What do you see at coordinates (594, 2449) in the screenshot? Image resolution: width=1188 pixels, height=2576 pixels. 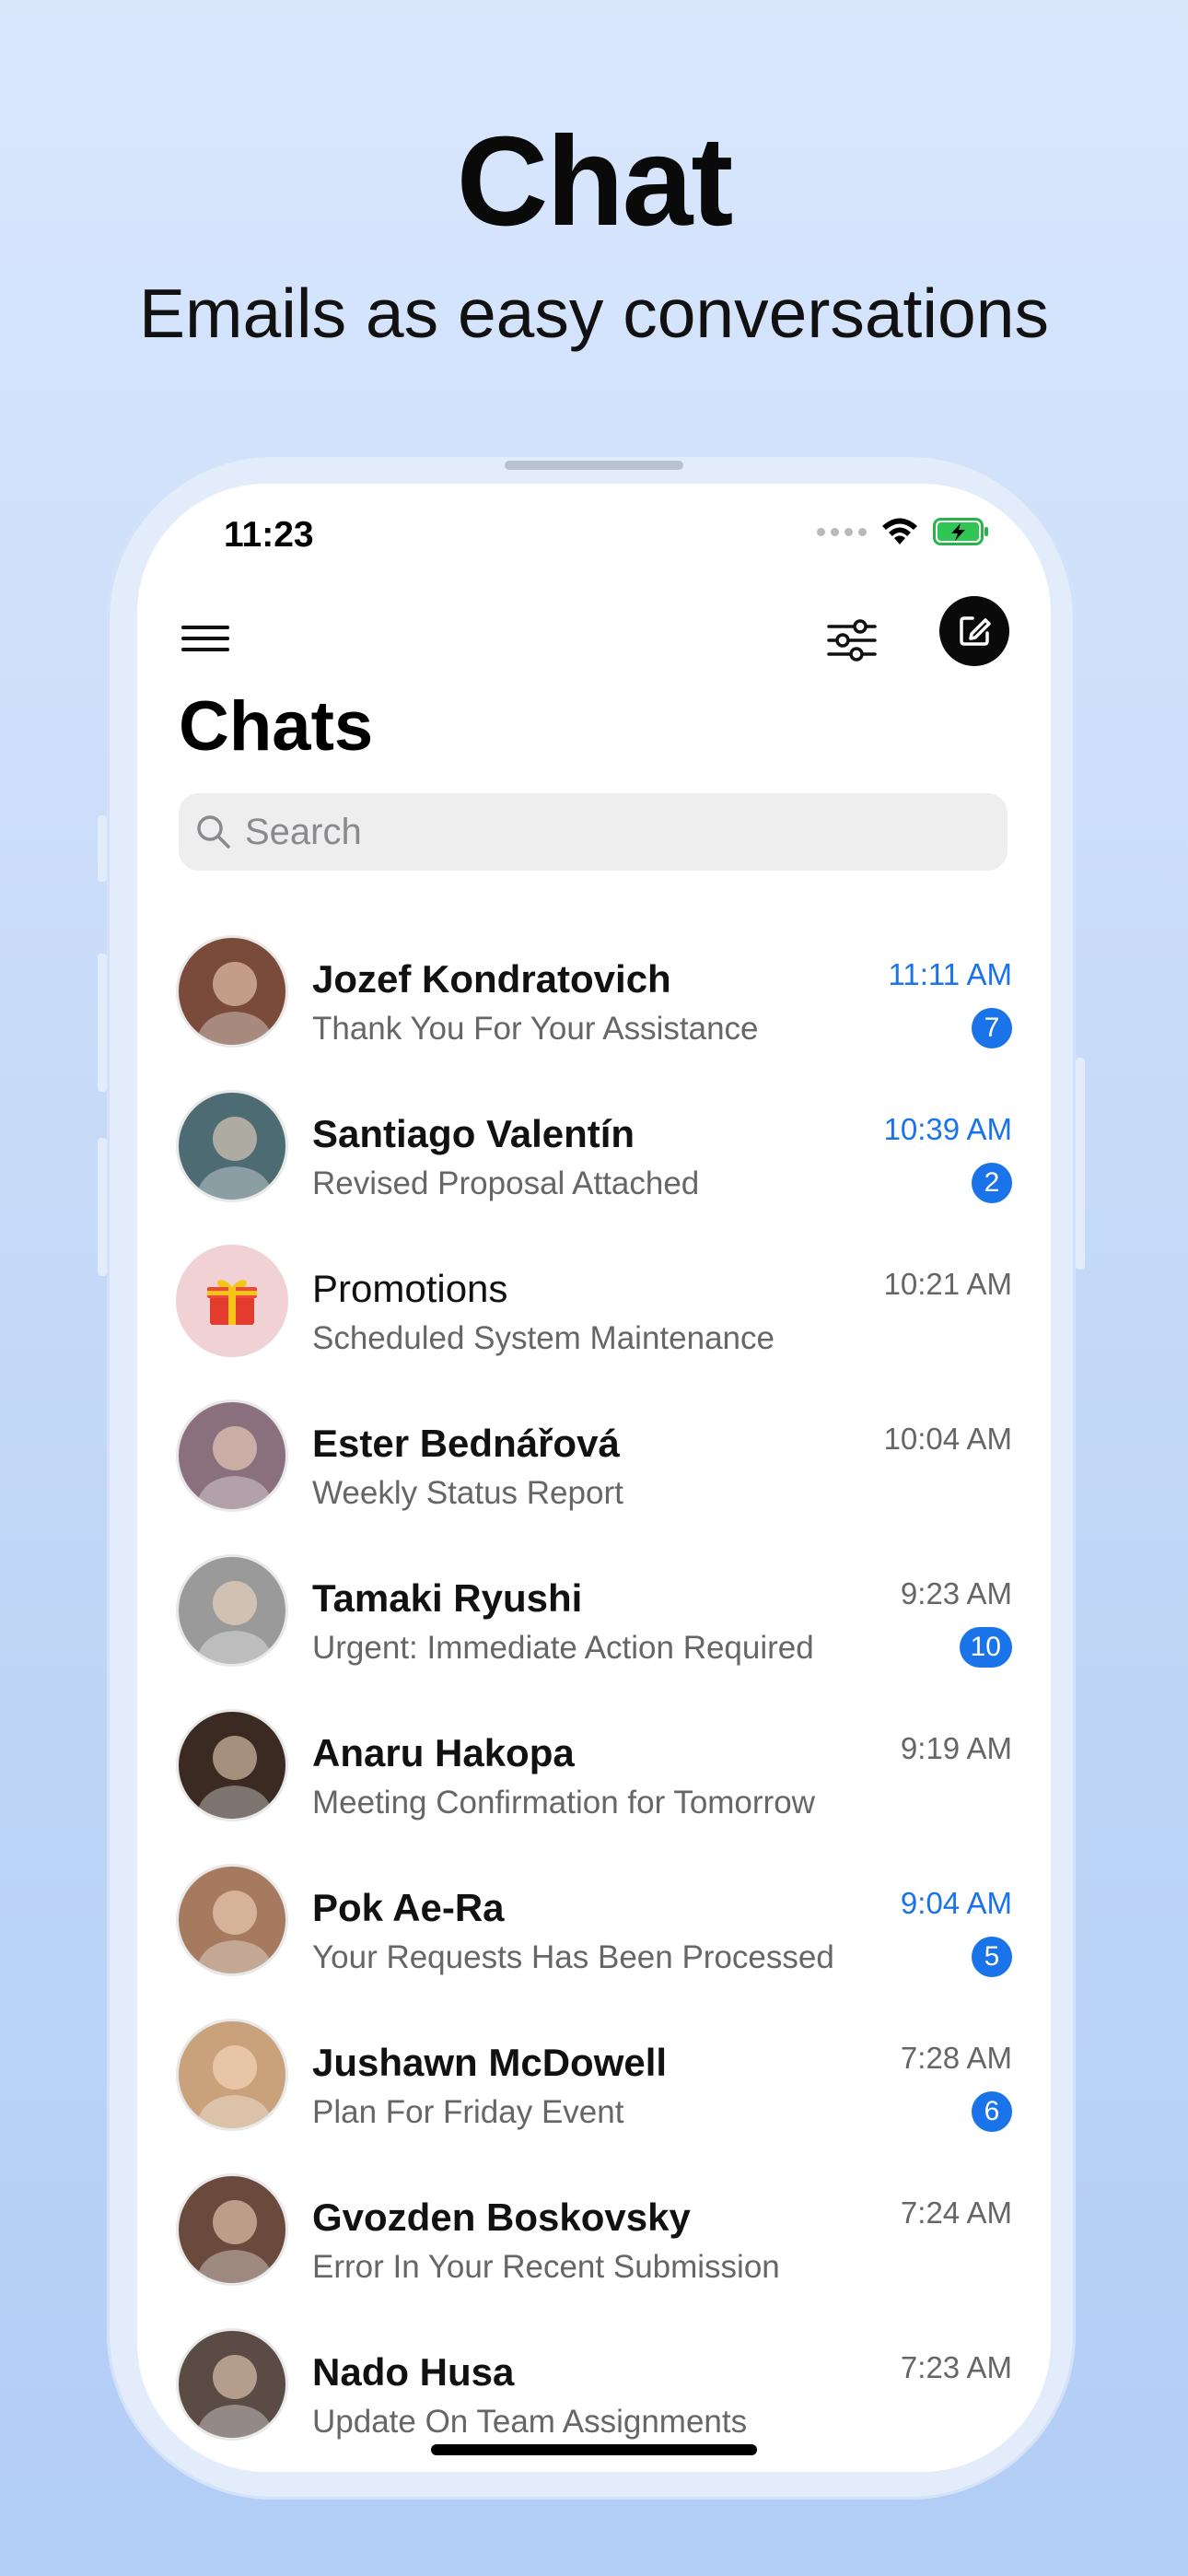 I see `home-indicator` at bounding box center [594, 2449].